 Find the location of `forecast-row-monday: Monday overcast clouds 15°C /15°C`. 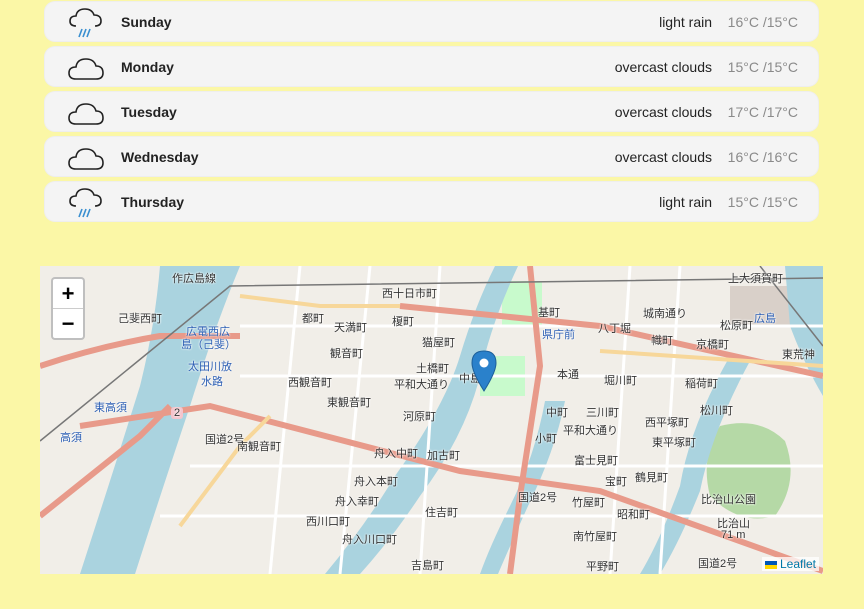

forecast-row-monday: Monday overcast clouds 15°C /15°C is located at coordinates (431, 66).